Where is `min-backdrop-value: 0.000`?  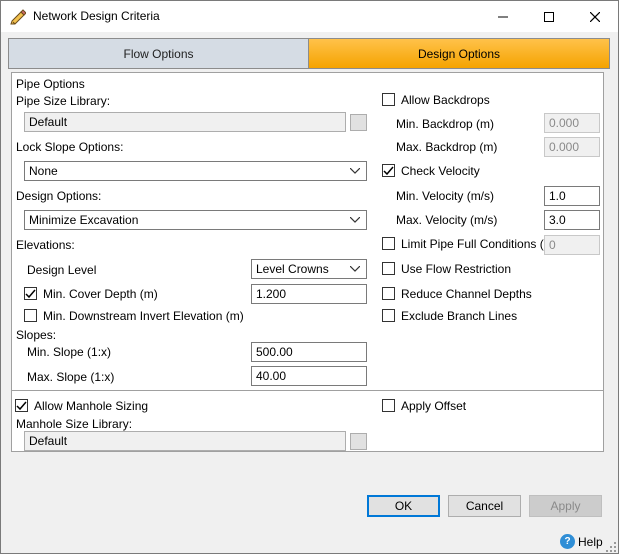
min-backdrop-value: 0.000 is located at coordinates (564, 123).